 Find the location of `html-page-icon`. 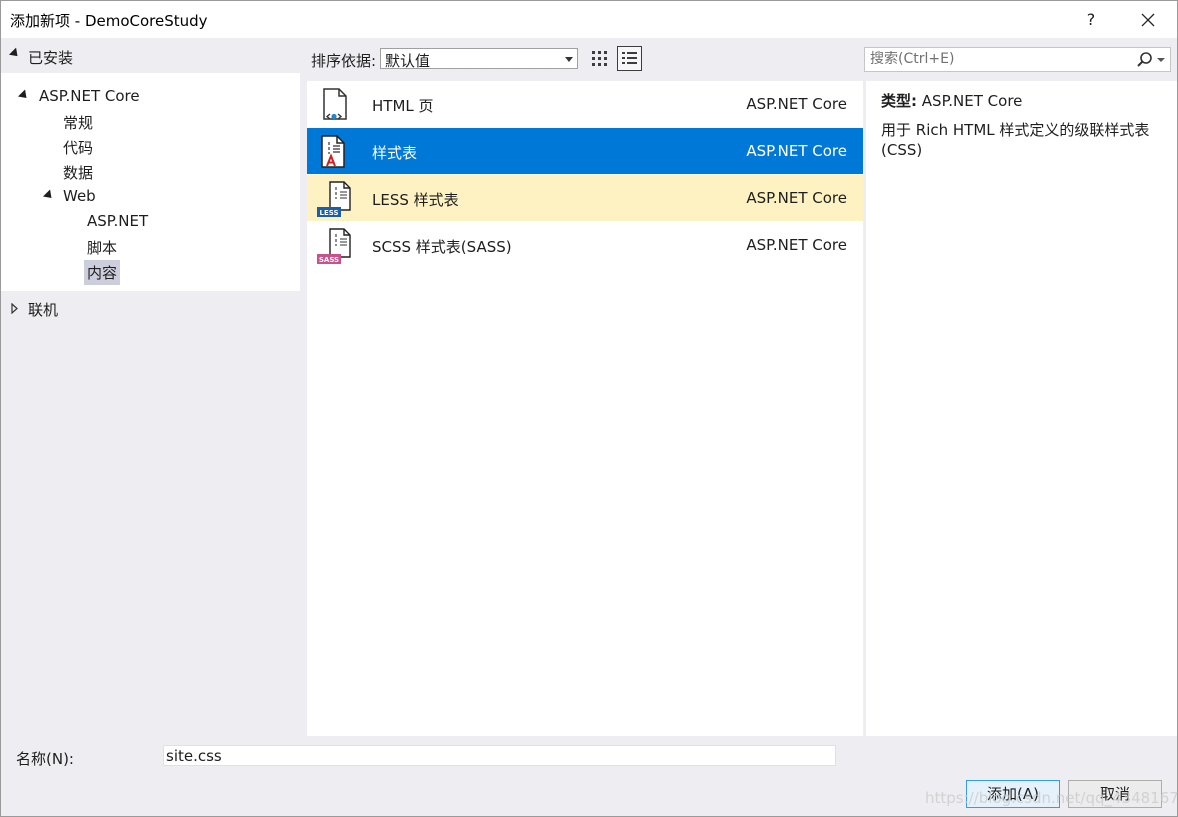

html-page-icon is located at coordinates (335, 104).